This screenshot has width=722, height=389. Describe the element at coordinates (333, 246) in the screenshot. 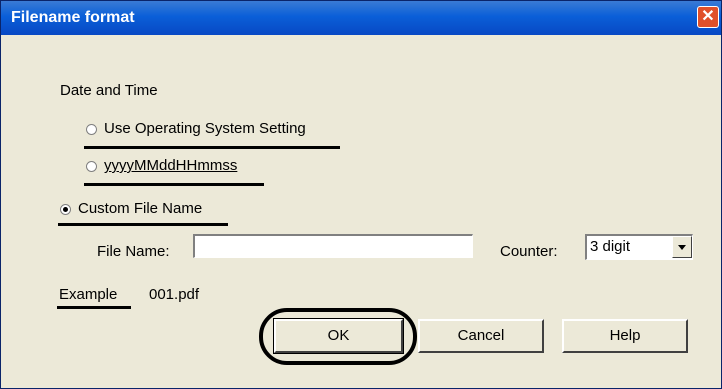

I see `file-name-input` at that location.